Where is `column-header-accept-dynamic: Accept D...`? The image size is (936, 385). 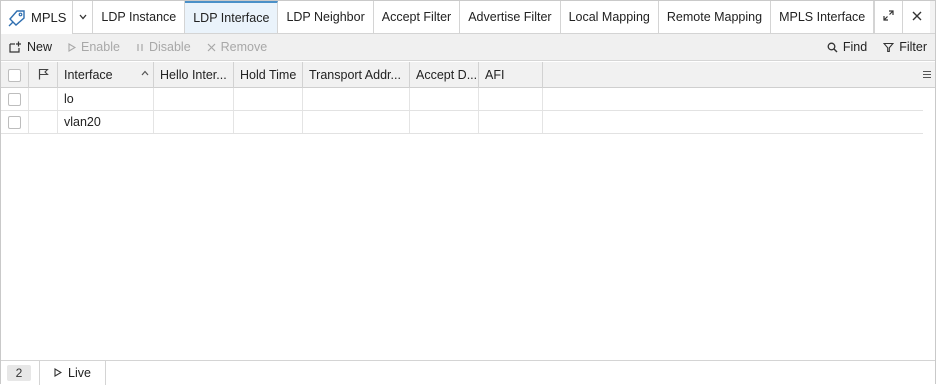
column-header-accept-dynamic: Accept D... is located at coordinates (444, 75).